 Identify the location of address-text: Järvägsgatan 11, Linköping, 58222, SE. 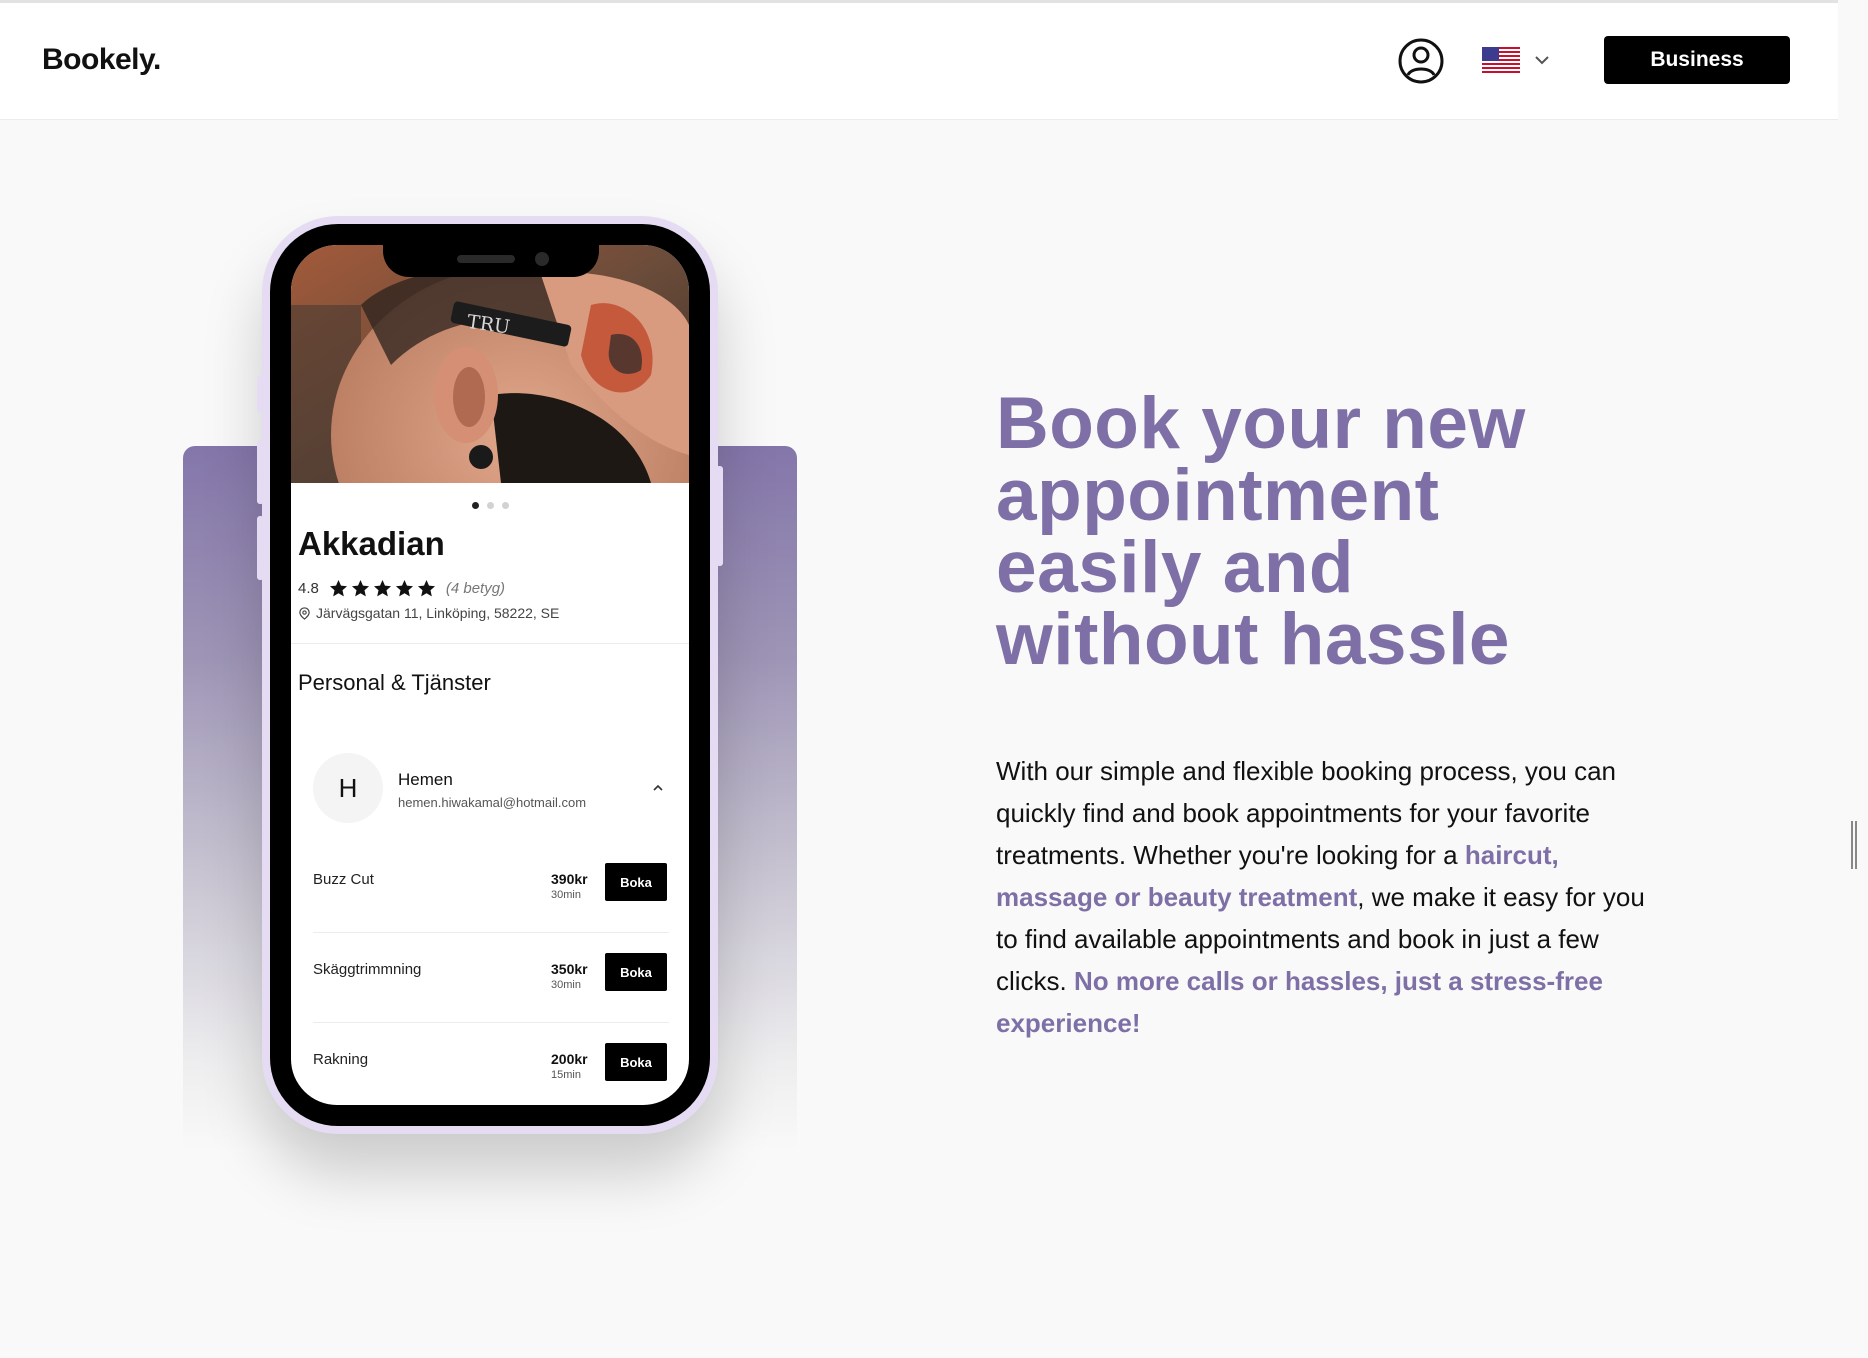
(438, 613).